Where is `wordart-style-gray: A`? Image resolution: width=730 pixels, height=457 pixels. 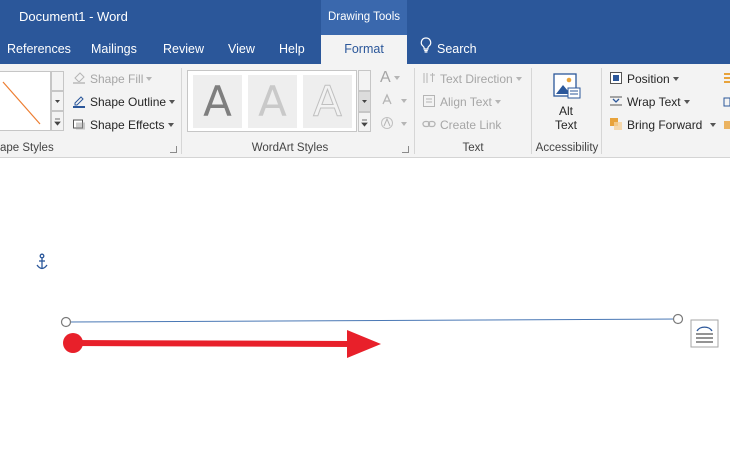 wordart-style-gray: A is located at coordinates (217, 101).